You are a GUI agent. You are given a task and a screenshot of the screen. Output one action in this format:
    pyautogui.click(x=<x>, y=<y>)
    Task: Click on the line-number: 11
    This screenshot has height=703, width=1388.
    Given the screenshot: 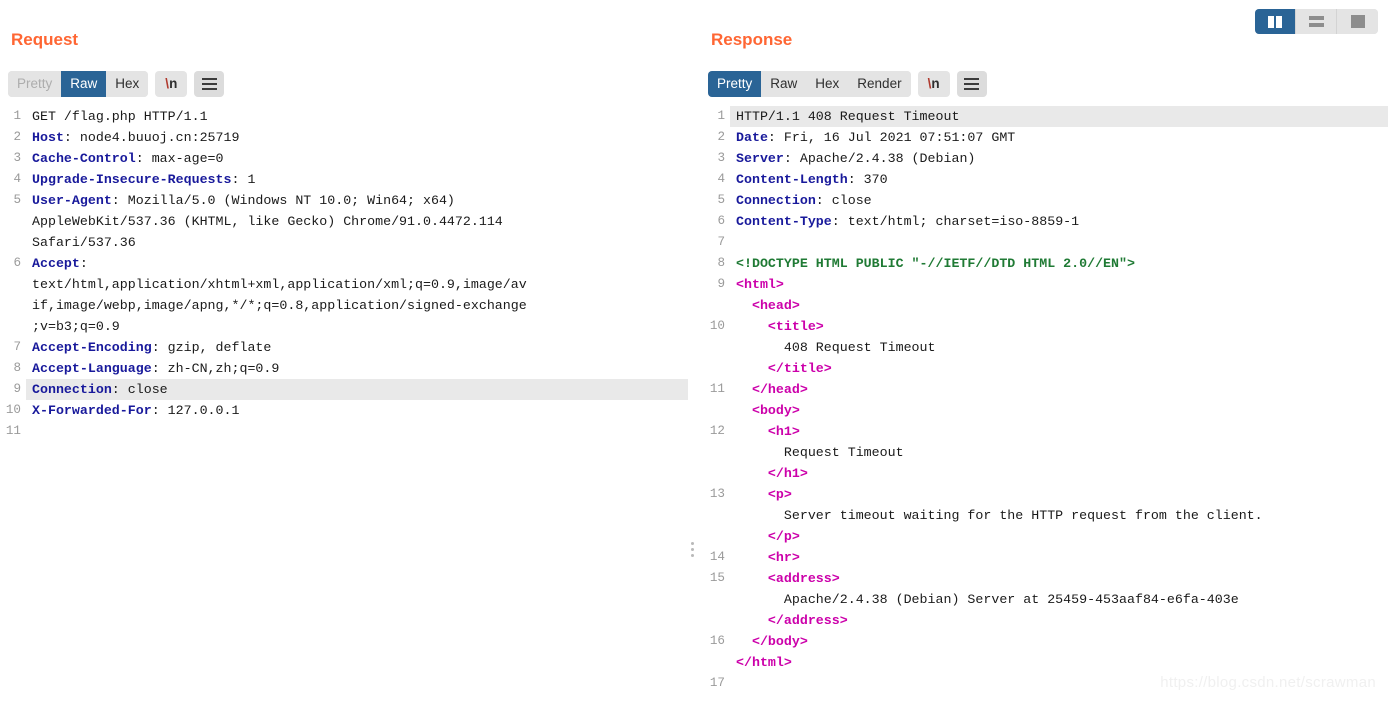 What is the action you would take?
    pyautogui.click(x=13, y=431)
    